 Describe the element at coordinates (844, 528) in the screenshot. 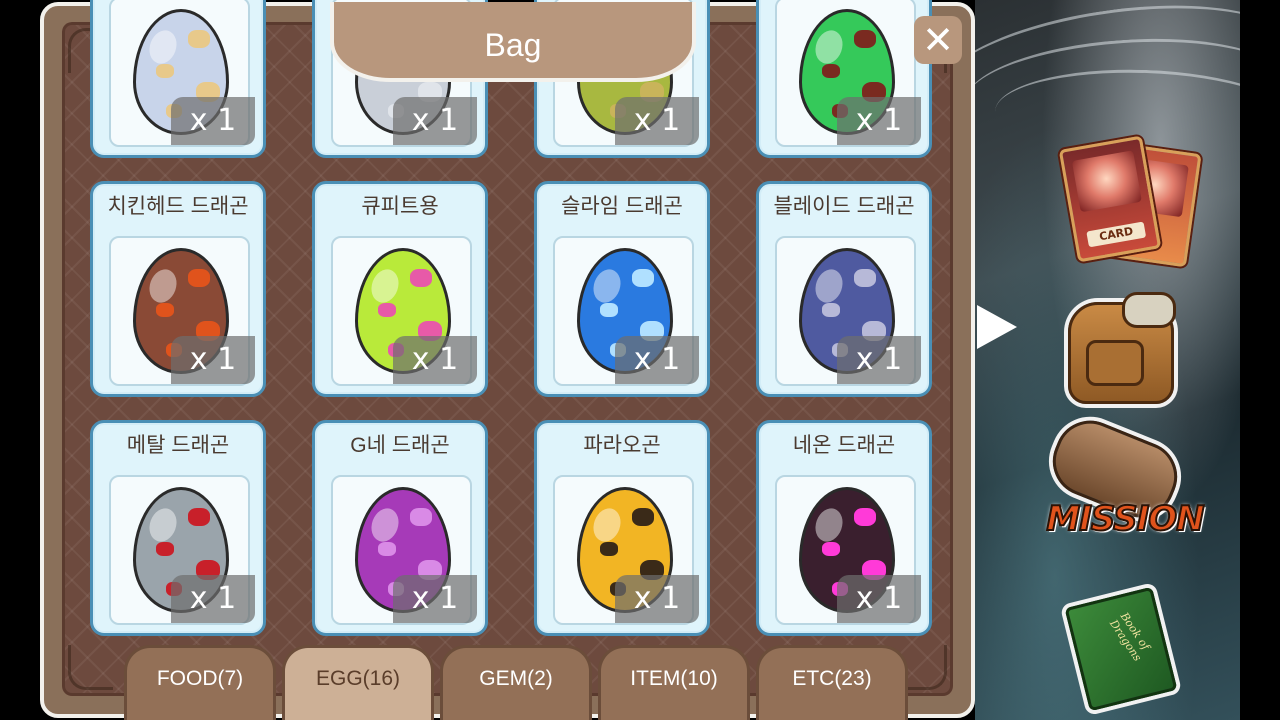

I see `bag-item-card: 네온 드래곤 x 1` at that location.